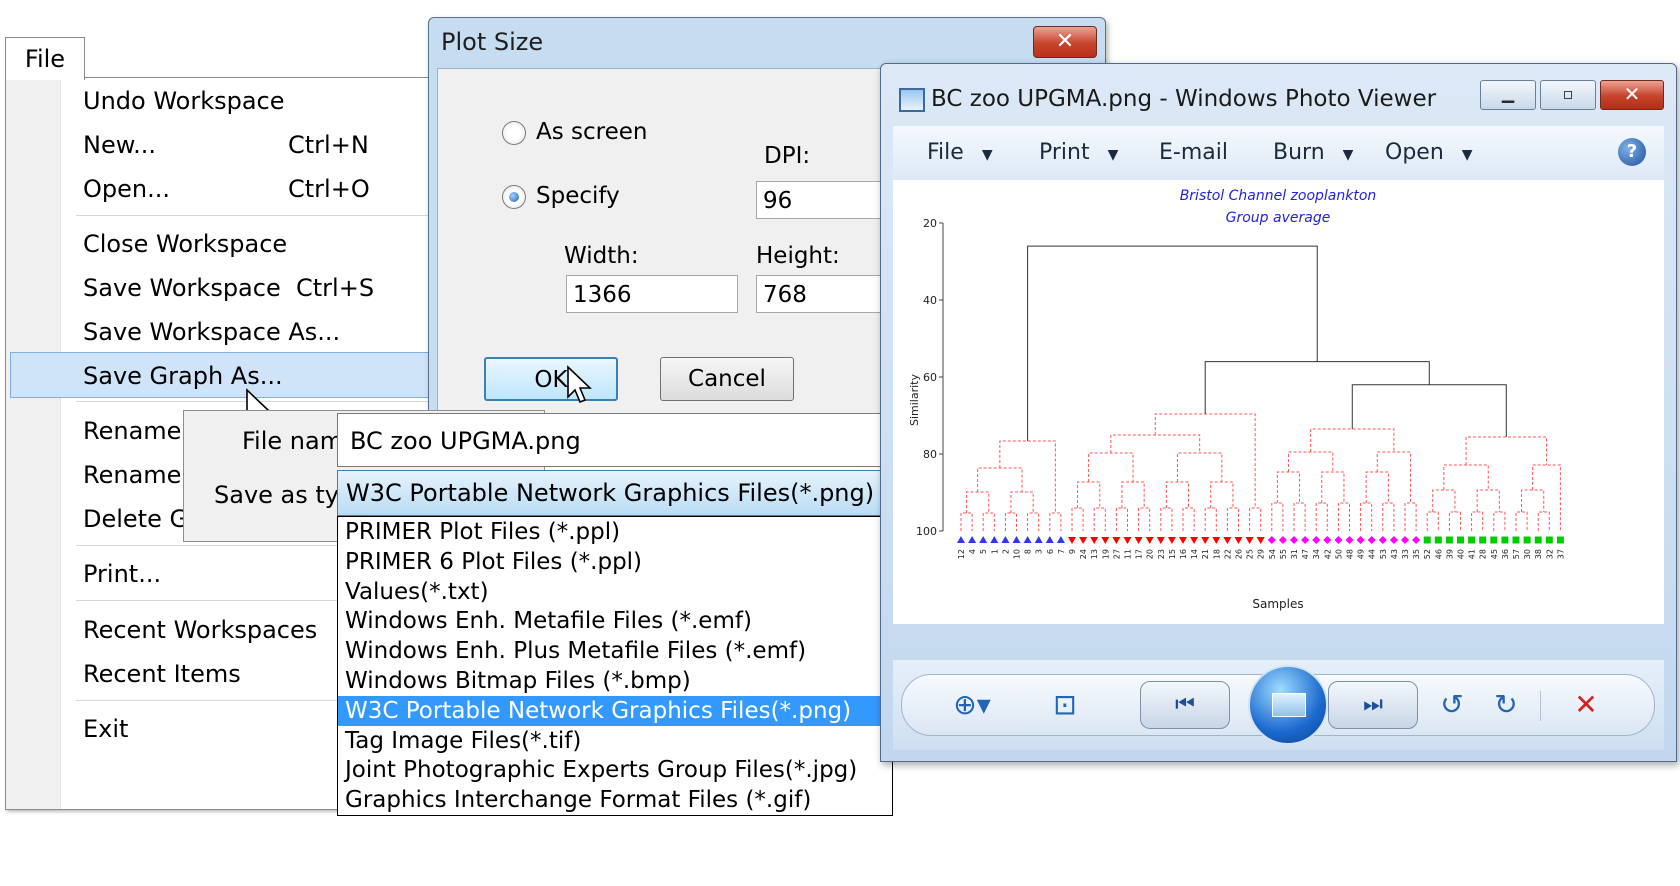  I want to click on sample-label: 49, so click(1361, 554).